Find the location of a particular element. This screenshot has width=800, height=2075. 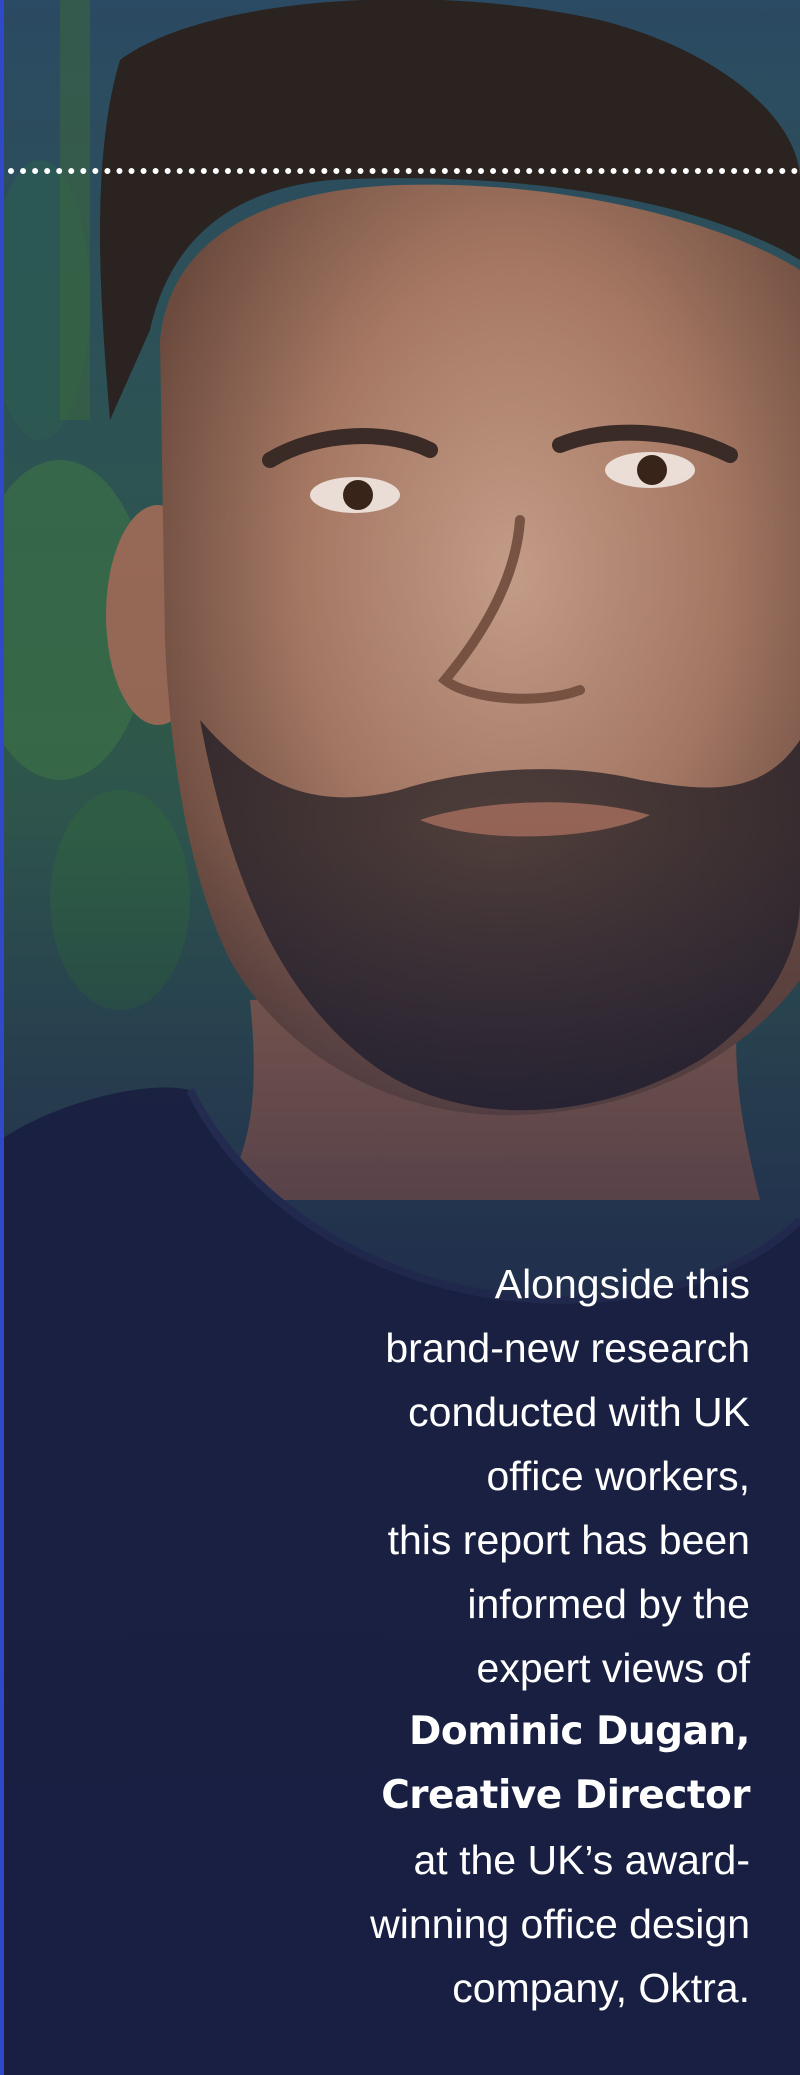

quote-line: informed by the is located at coordinates (608, 1604).